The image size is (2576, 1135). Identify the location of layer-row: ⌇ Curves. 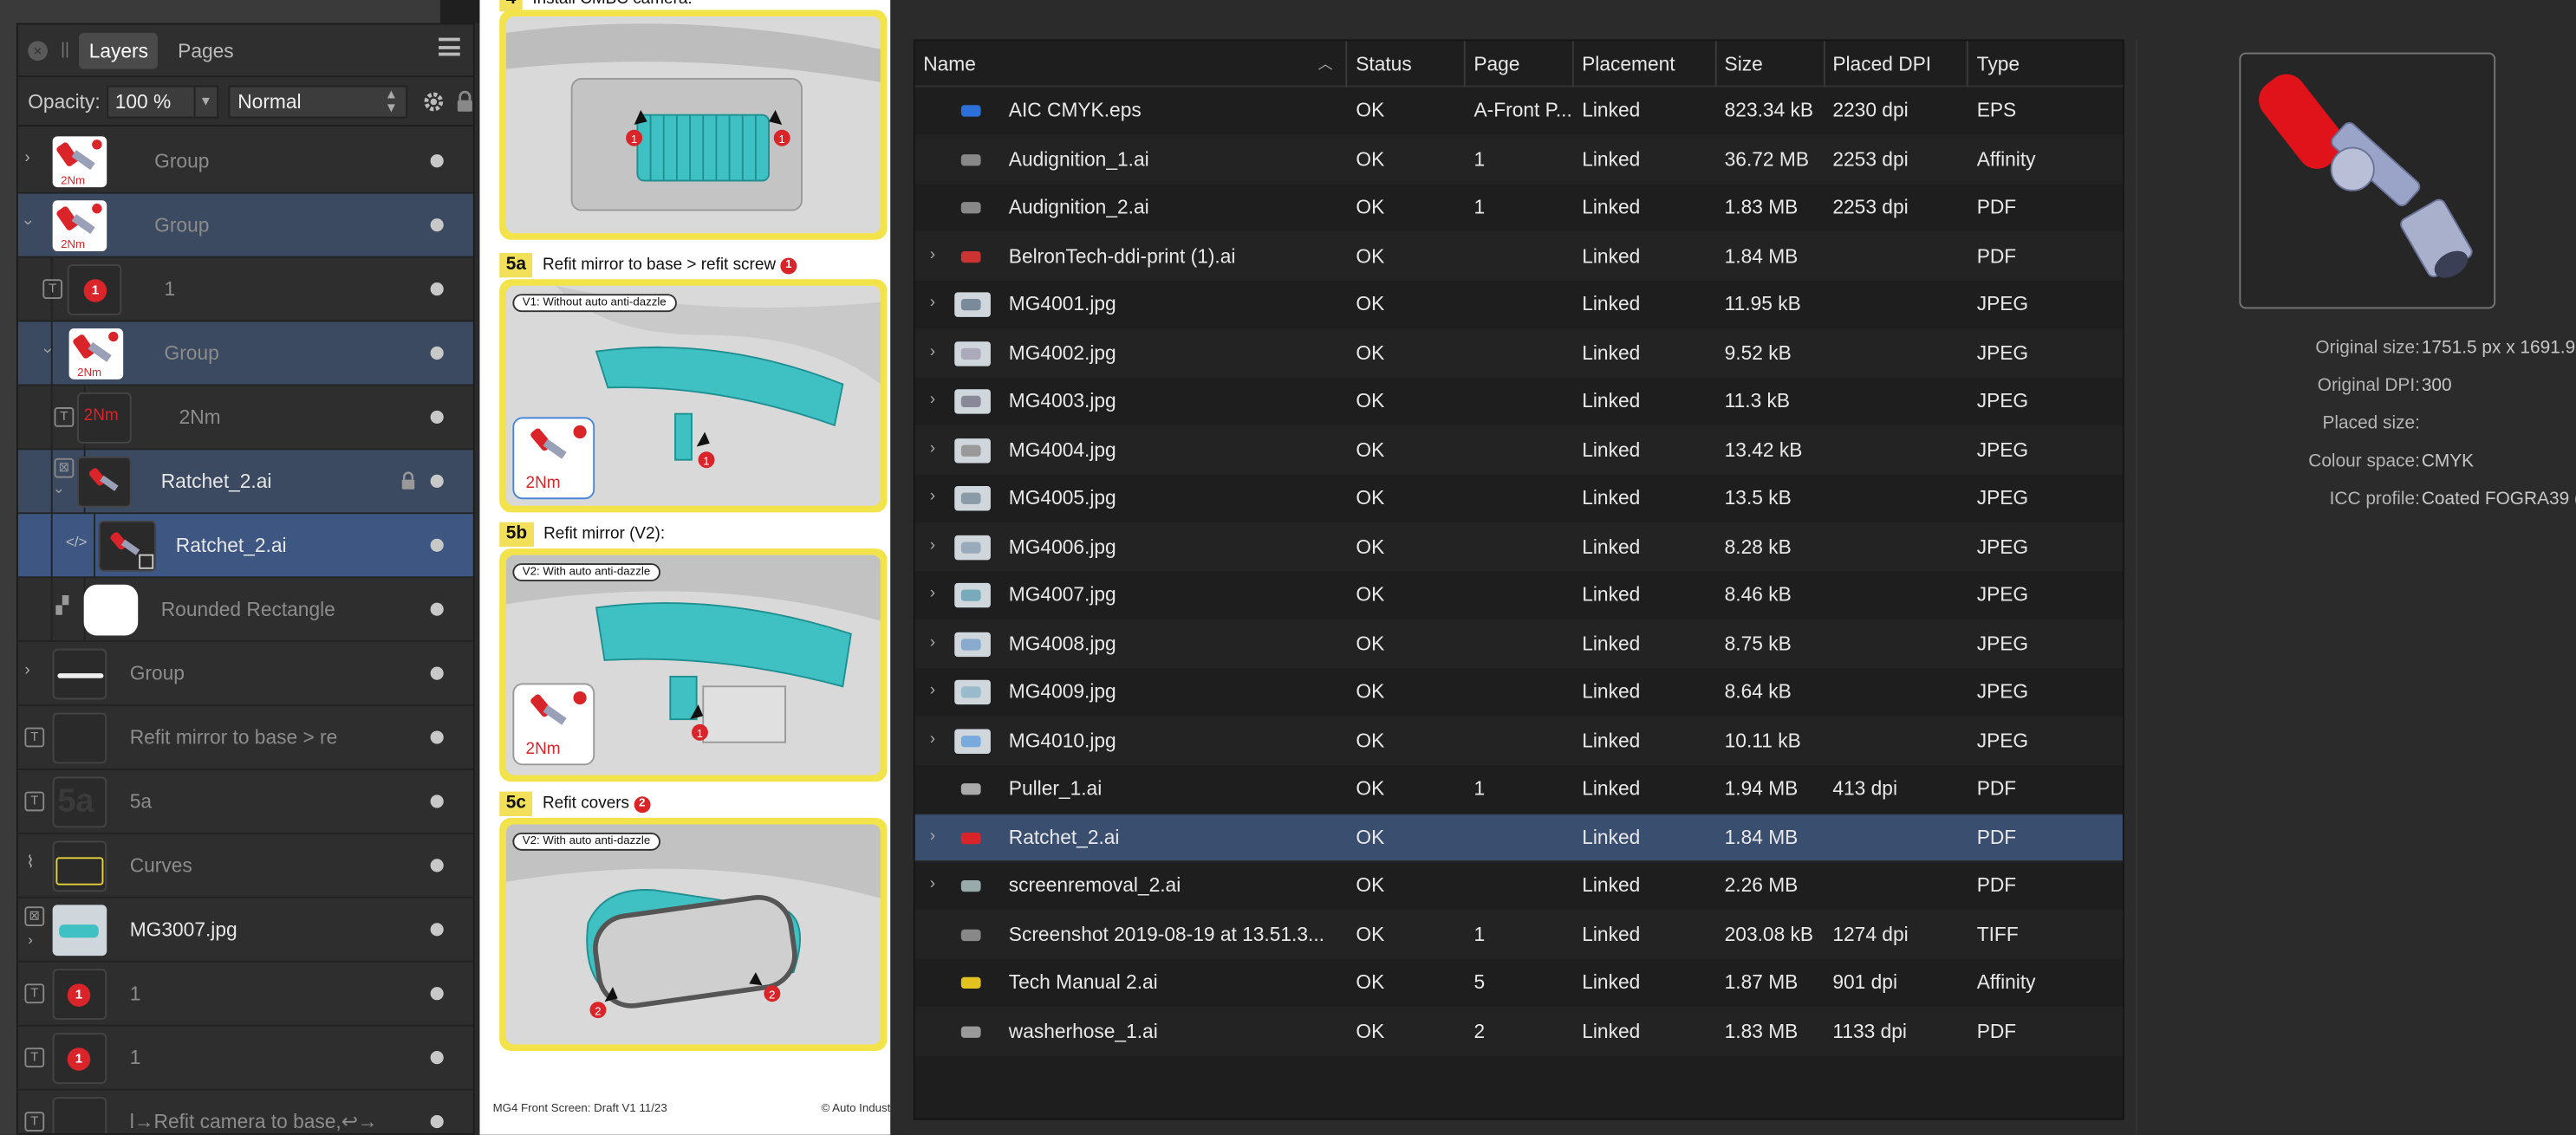
(245, 866).